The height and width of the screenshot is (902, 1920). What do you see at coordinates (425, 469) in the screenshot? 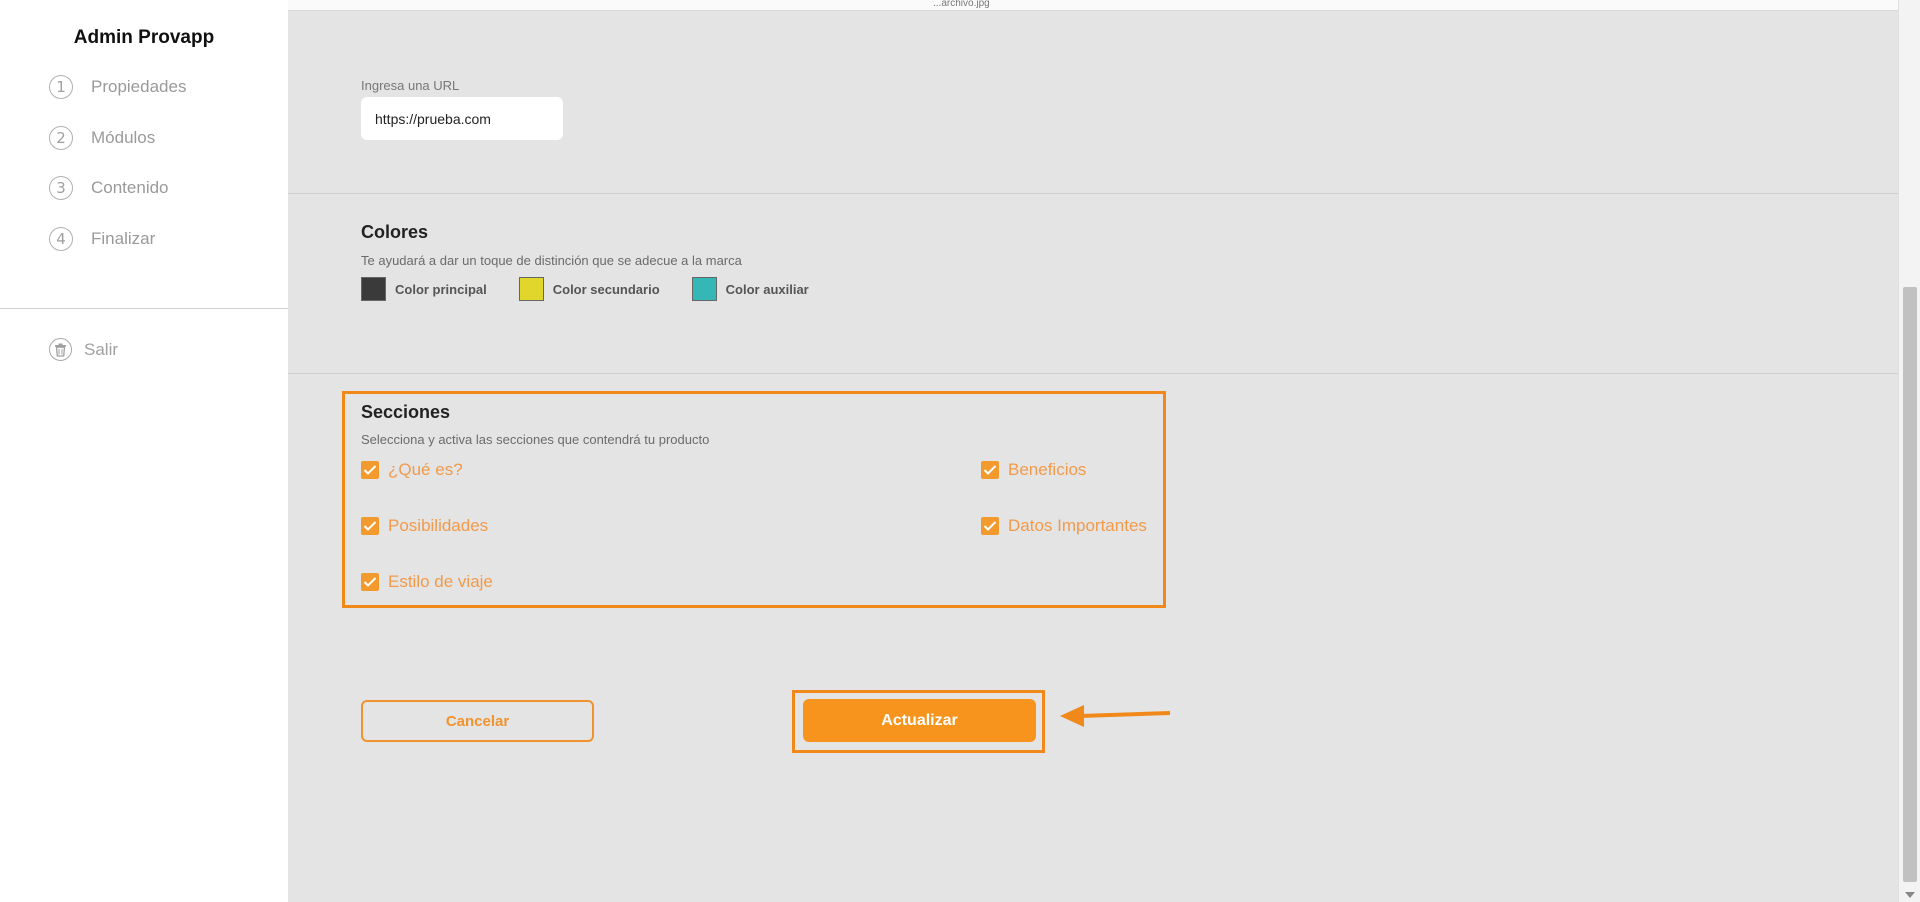
I see `checkbox-label: ¿Qué es?` at bounding box center [425, 469].